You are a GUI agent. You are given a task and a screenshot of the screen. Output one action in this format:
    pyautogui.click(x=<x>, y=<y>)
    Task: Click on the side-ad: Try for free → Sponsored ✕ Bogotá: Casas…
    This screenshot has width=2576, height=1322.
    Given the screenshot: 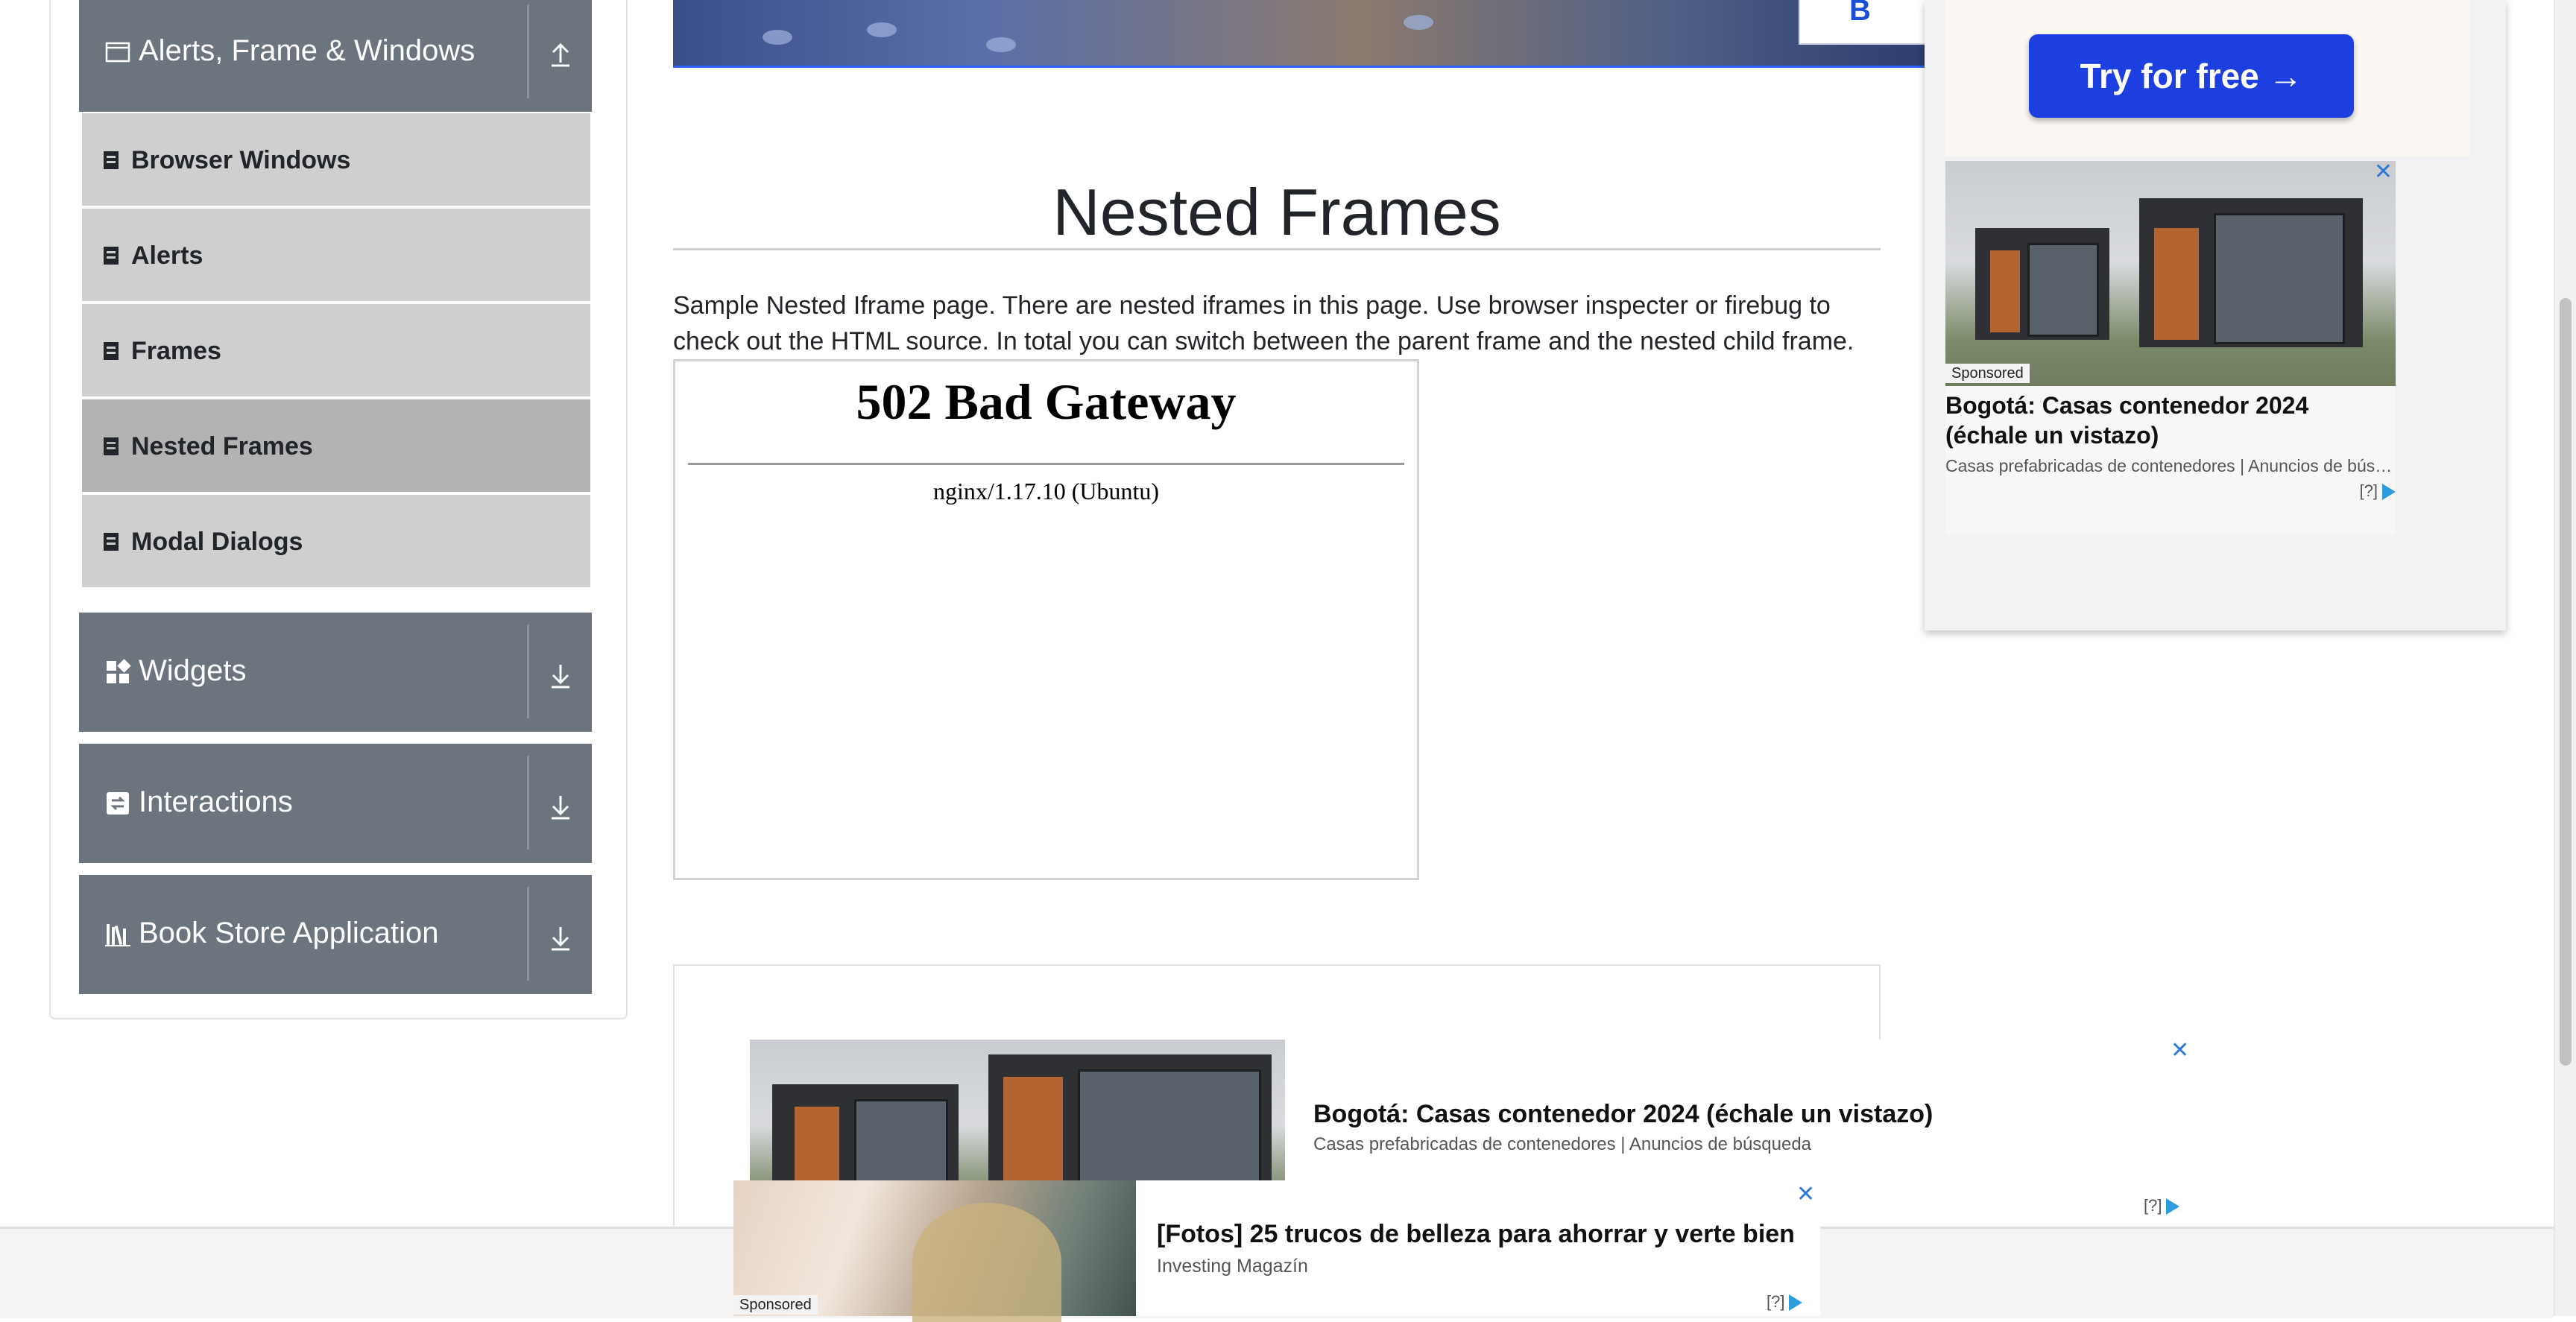 What is the action you would take?
    pyautogui.click(x=2215, y=315)
    